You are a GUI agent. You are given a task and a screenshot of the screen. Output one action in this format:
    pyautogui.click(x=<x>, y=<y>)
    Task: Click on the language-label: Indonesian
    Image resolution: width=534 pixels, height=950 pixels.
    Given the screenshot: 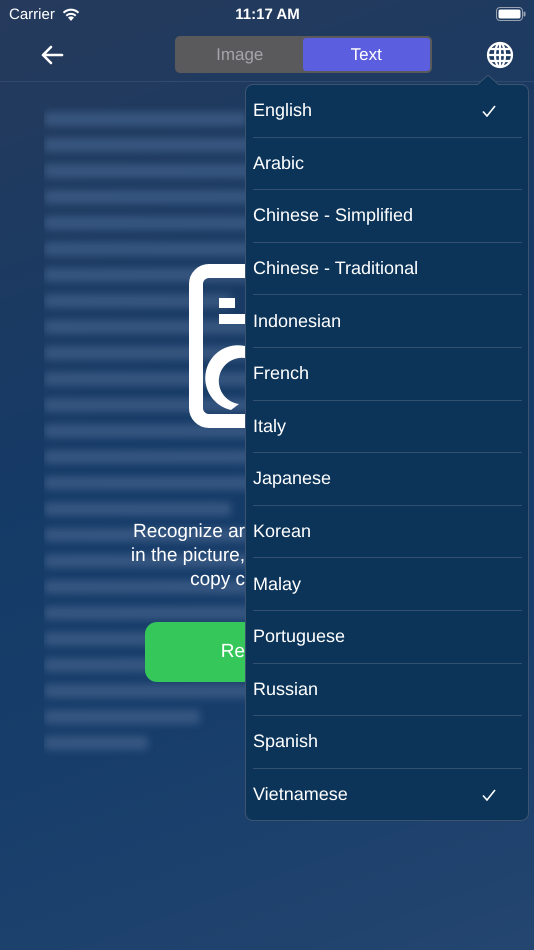 What is the action you would take?
    pyautogui.click(x=297, y=321)
    